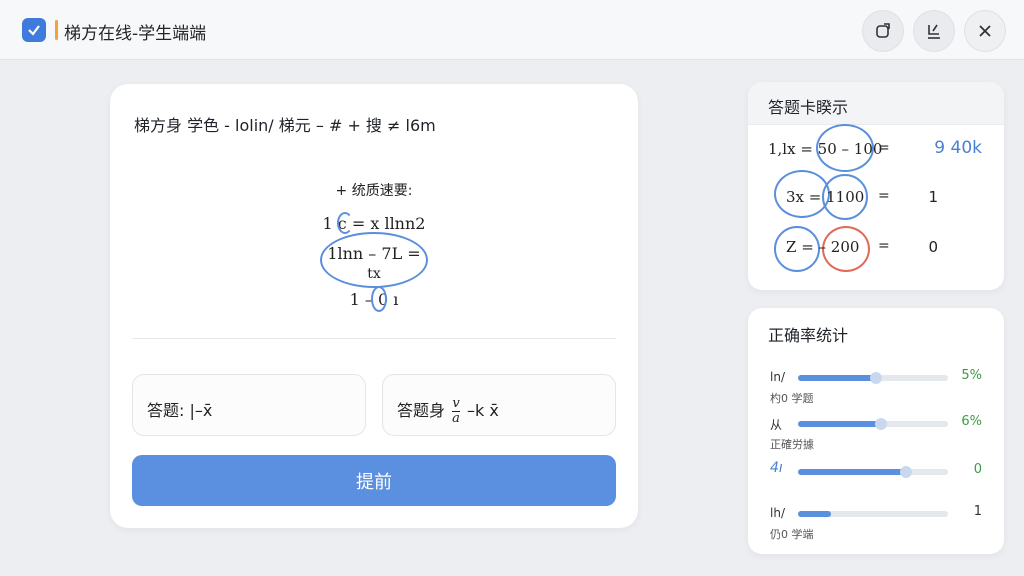  I want to click on annotation-circle, so click(379, 299).